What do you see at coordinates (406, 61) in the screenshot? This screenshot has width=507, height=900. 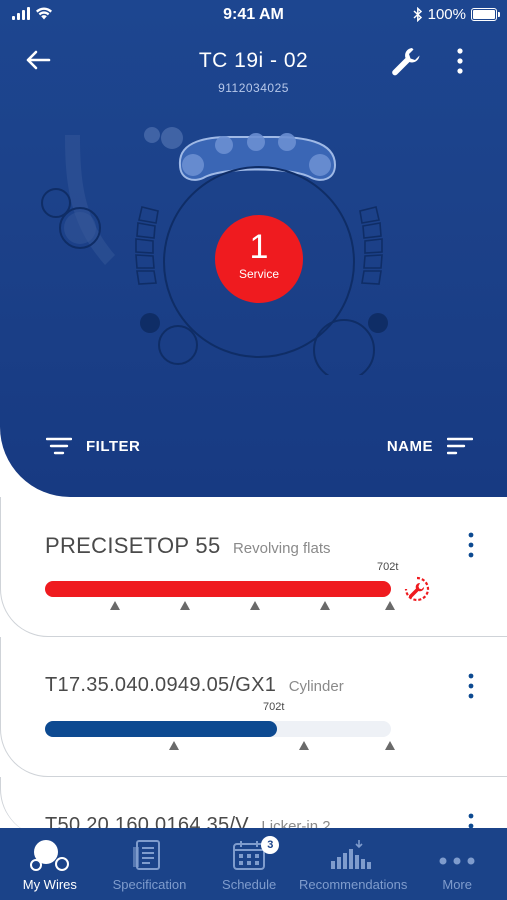 I see `wrench-icon` at bounding box center [406, 61].